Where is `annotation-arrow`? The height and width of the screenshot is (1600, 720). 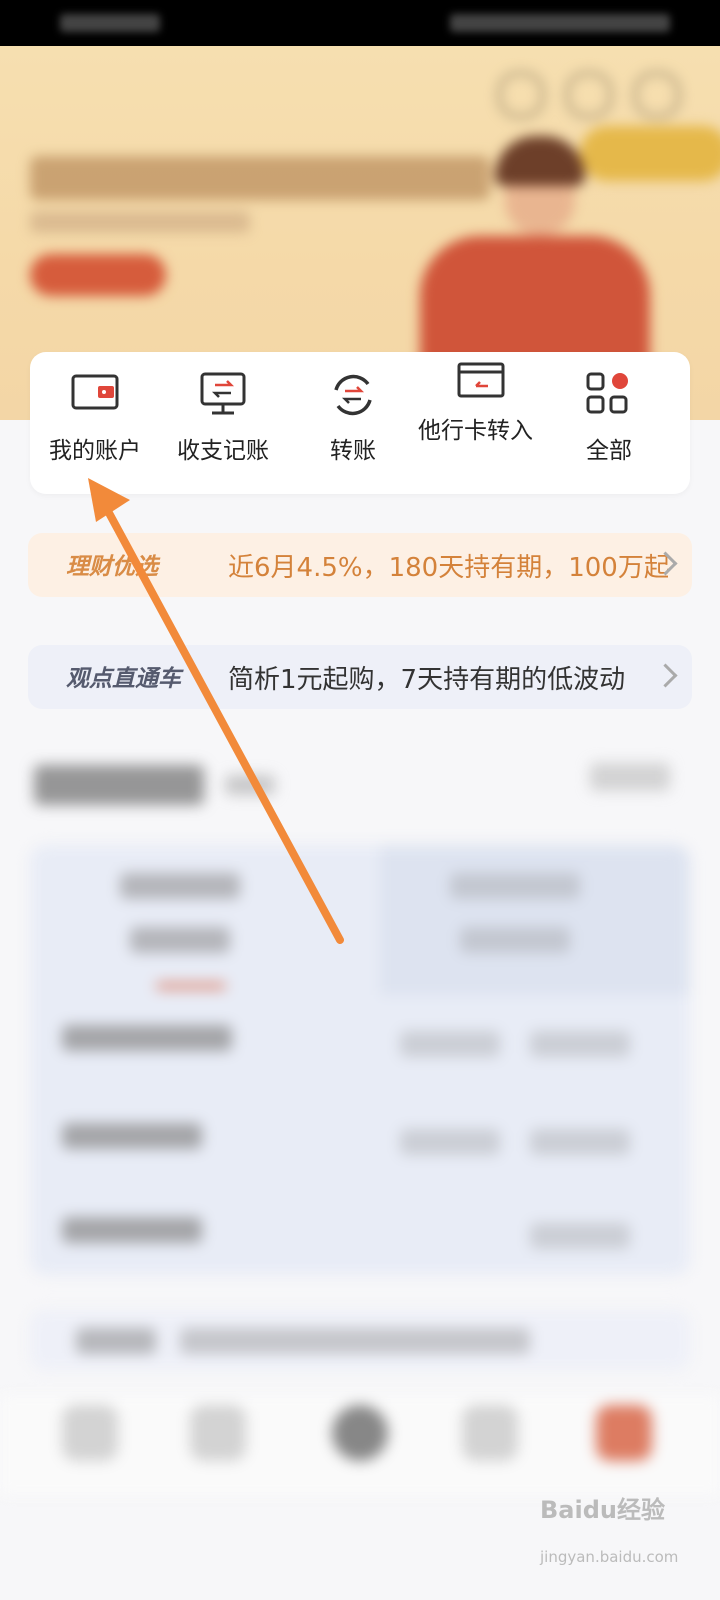 annotation-arrow is located at coordinates (216, 711).